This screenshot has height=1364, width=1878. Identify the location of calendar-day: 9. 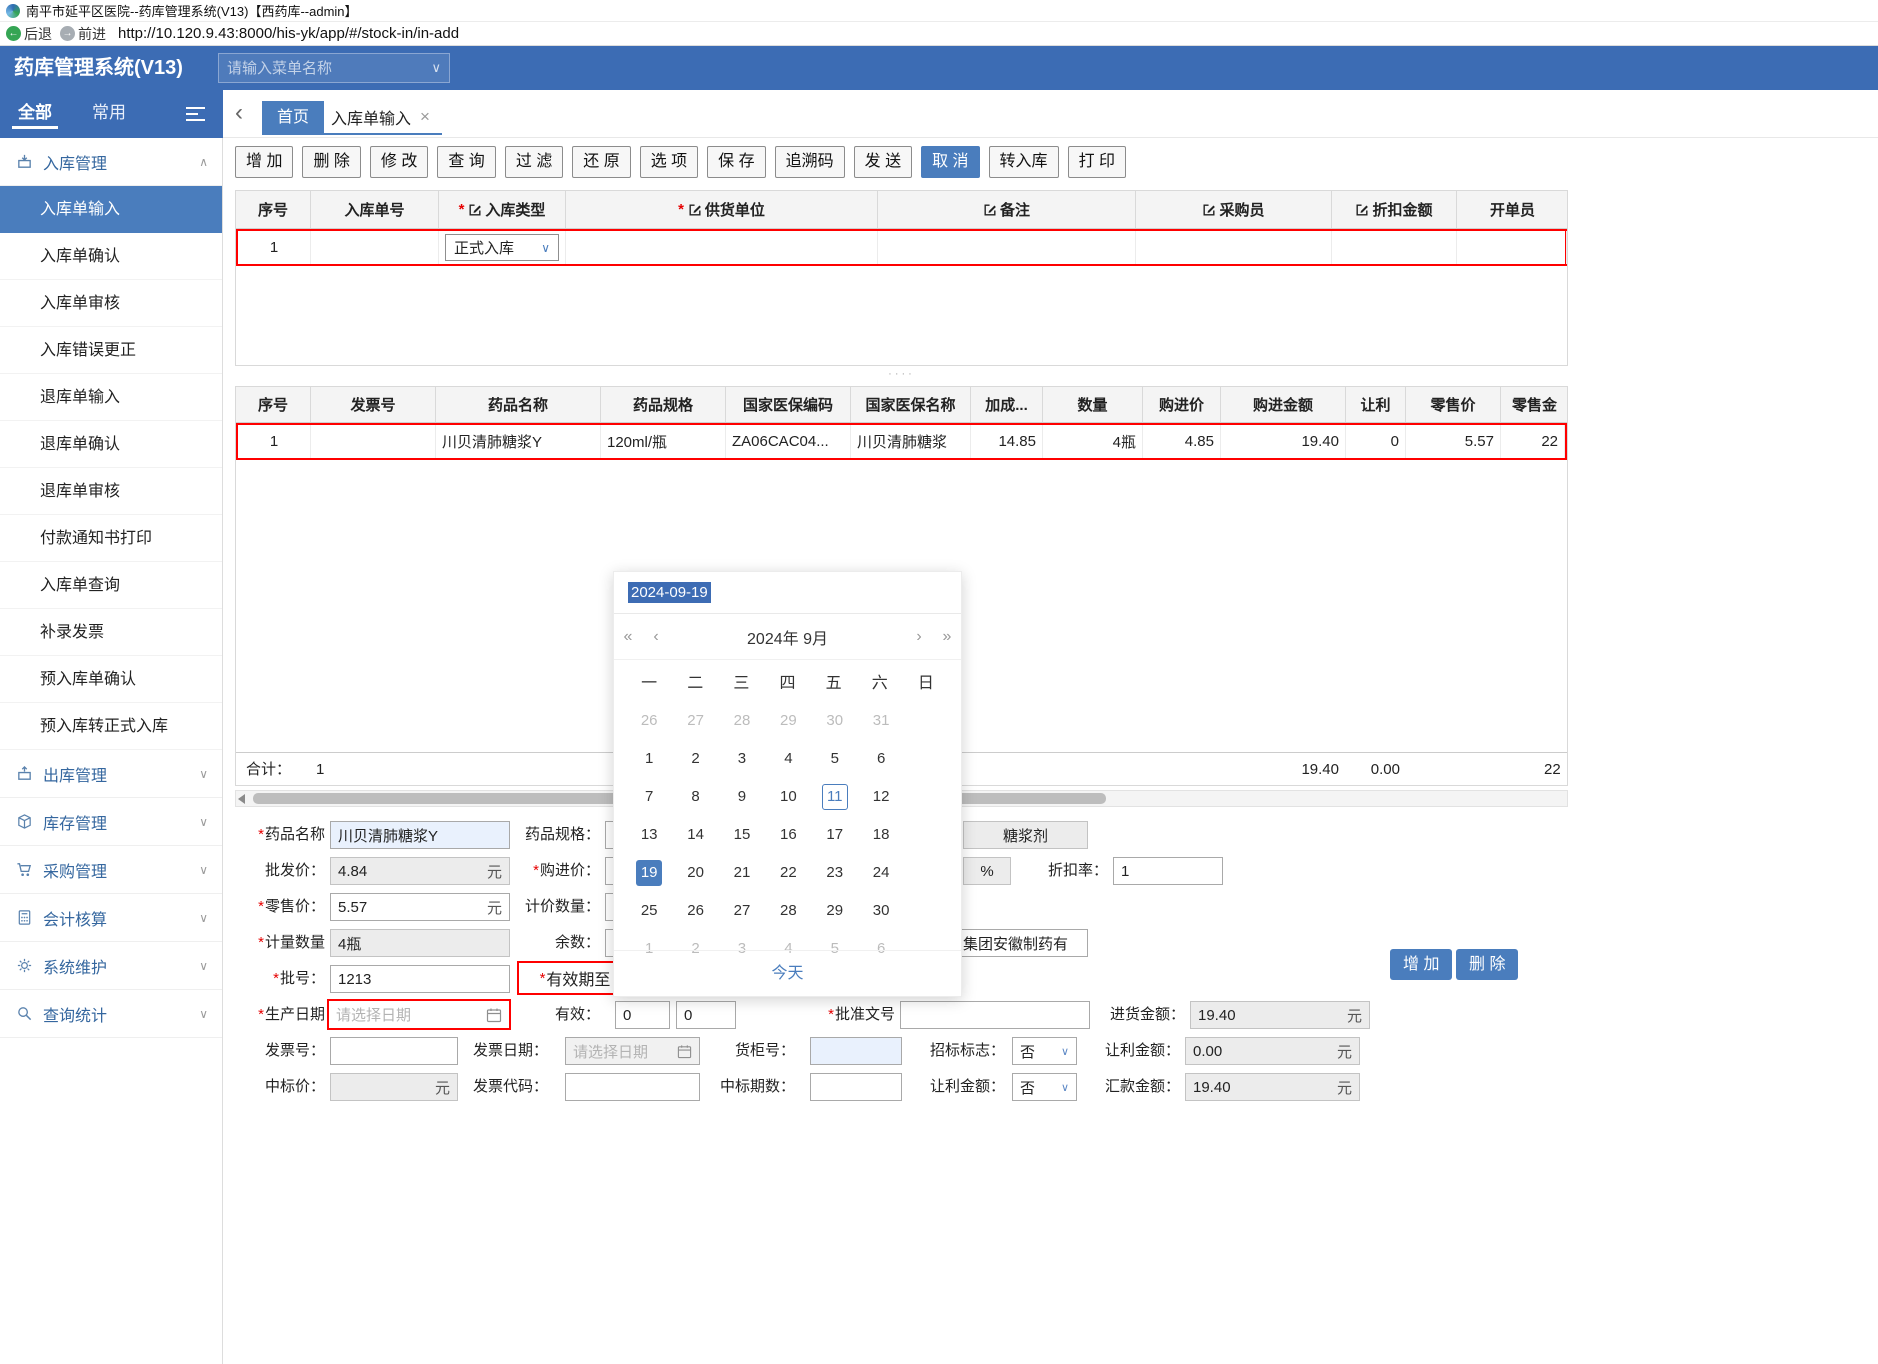
(742, 797).